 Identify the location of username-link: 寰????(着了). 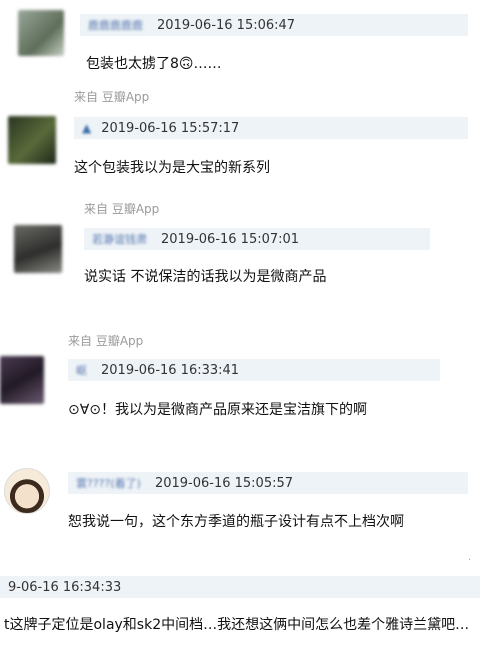
(108, 483).